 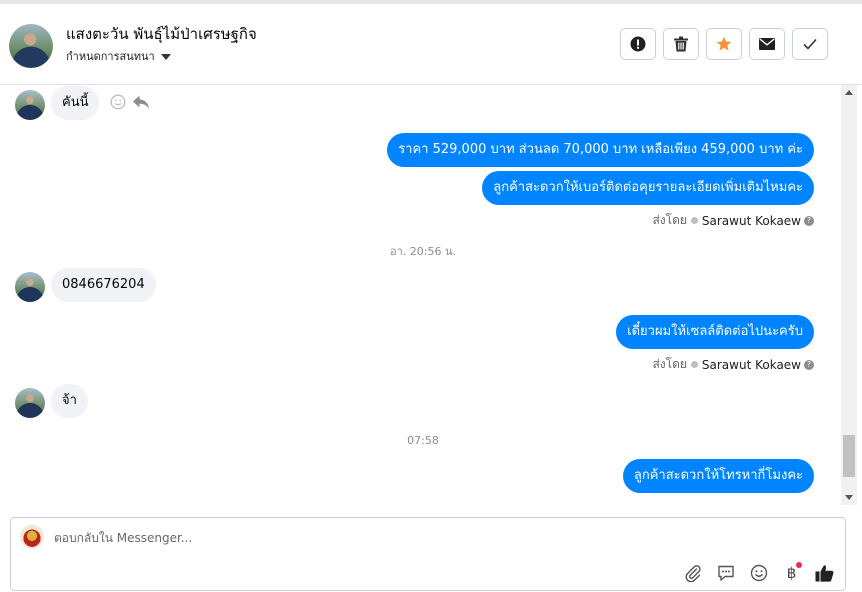 I want to click on contact-name: แสงตะวัน พันธุ์ไม้ป่าเศรษฐกิจ, so click(x=161, y=34).